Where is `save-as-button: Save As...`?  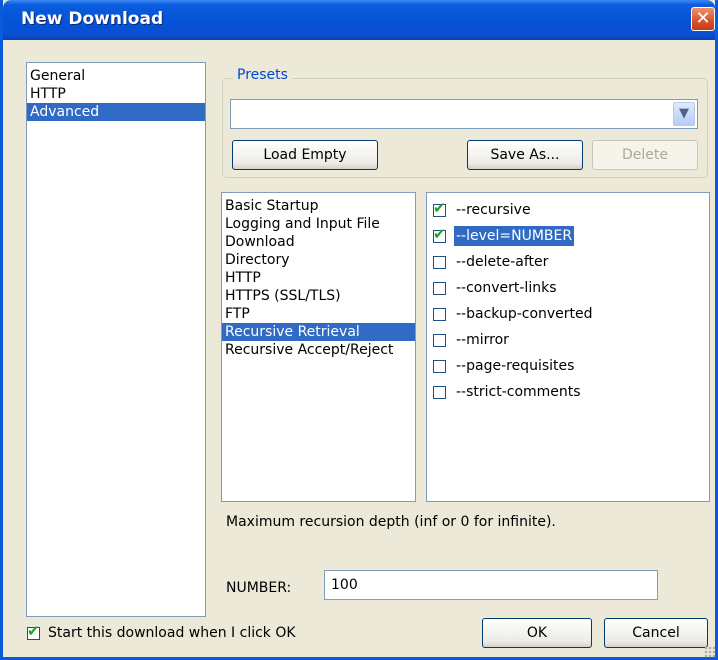 save-as-button: Save As... is located at coordinates (525, 155).